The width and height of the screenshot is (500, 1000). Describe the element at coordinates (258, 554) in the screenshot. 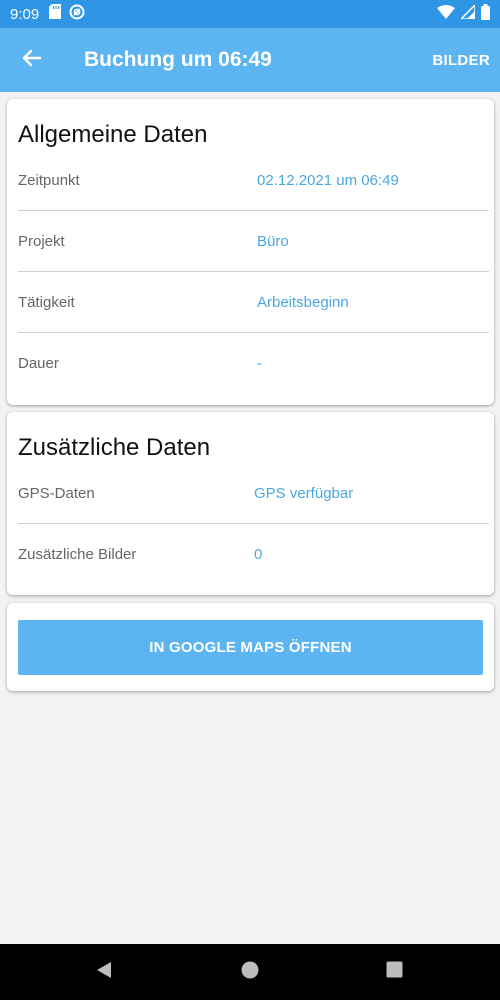

I see `row-value: 0` at that location.